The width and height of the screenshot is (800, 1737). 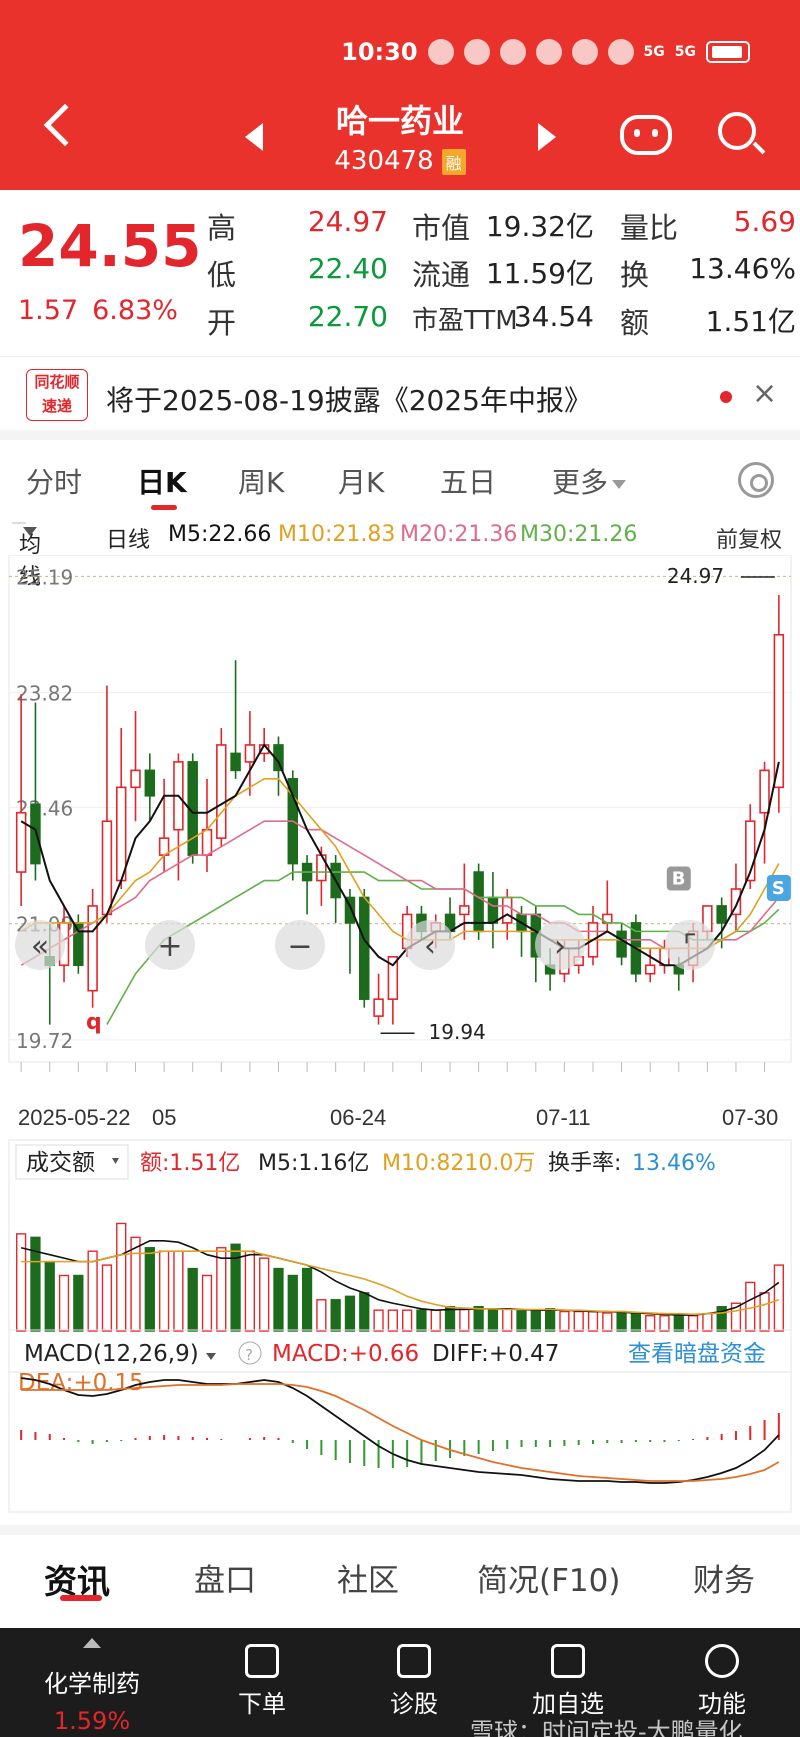 What do you see at coordinates (400, 398) in the screenshot?
I see `notice-banner: 同花顺 速递 将于2025-08-19披露《2025年中报》` at bounding box center [400, 398].